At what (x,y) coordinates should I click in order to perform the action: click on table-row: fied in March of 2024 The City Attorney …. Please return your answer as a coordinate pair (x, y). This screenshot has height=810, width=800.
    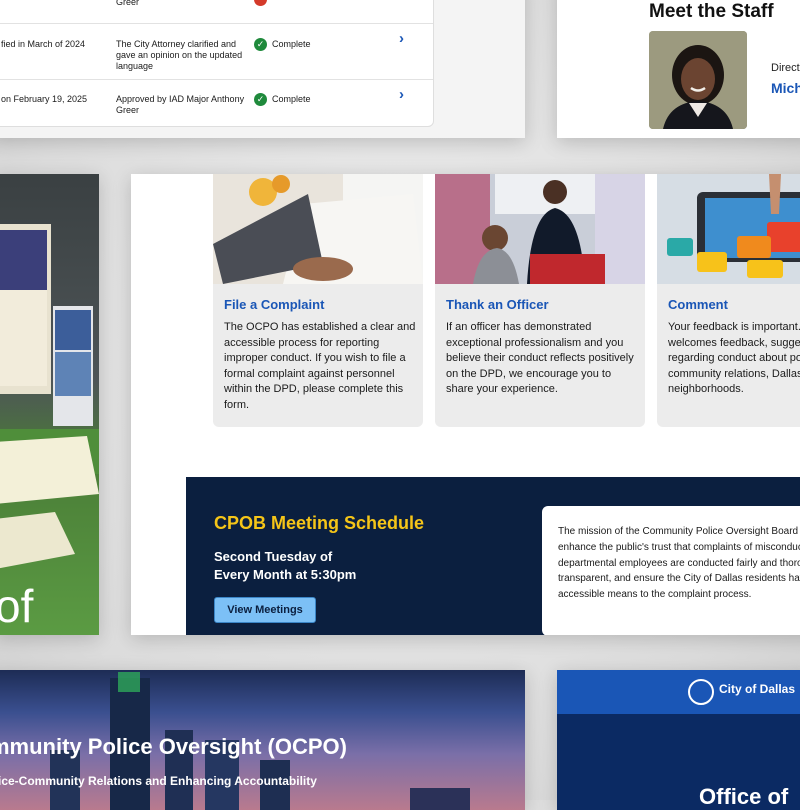
    Looking at the image, I should click on (216, 51).